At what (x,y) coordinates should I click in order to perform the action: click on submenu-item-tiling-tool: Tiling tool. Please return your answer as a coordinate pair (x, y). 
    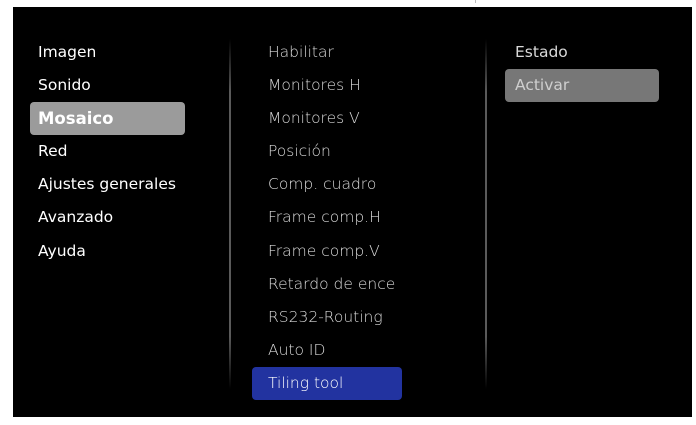
    Looking at the image, I should click on (327, 383).